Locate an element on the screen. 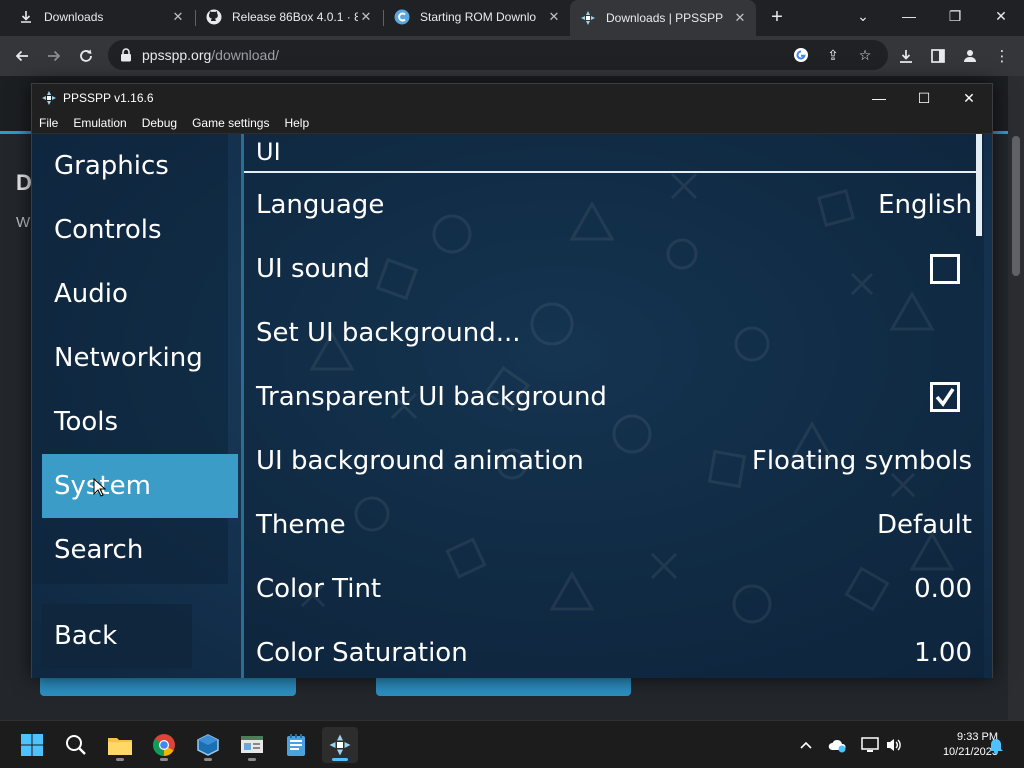  volume-icon is located at coordinates (894, 745).